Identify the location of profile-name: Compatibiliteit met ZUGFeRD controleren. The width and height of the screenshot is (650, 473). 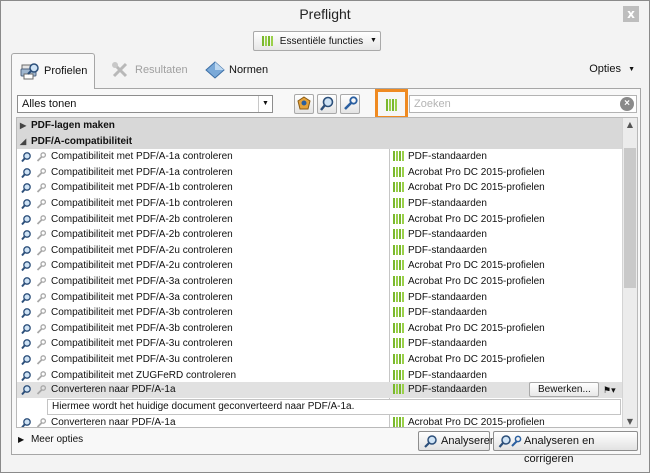
(144, 375).